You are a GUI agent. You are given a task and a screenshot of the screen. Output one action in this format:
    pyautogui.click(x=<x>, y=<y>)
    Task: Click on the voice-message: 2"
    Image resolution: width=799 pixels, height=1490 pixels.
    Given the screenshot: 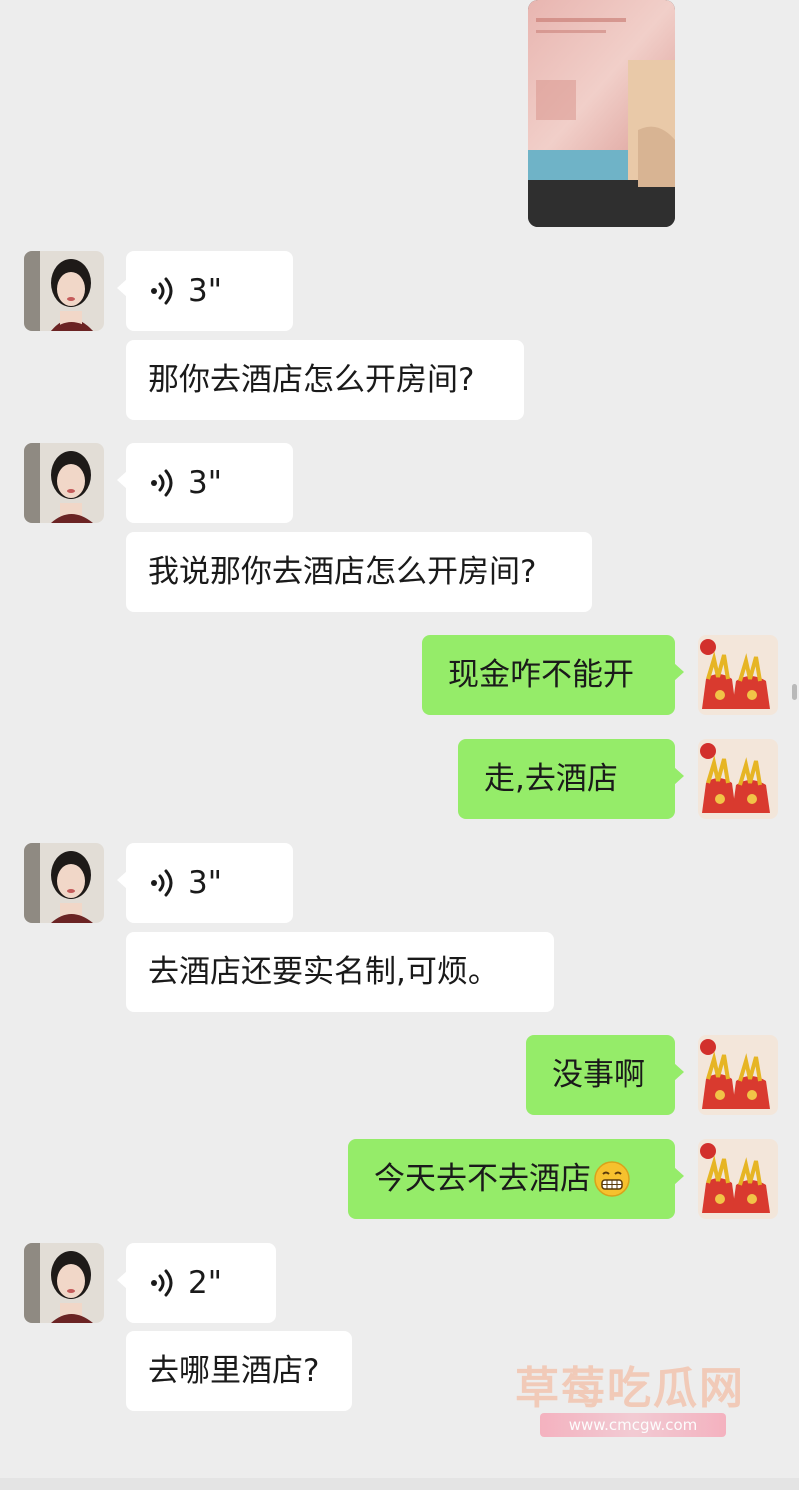 What is the action you would take?
    pyautogui.click(x=196, y=1283)
    